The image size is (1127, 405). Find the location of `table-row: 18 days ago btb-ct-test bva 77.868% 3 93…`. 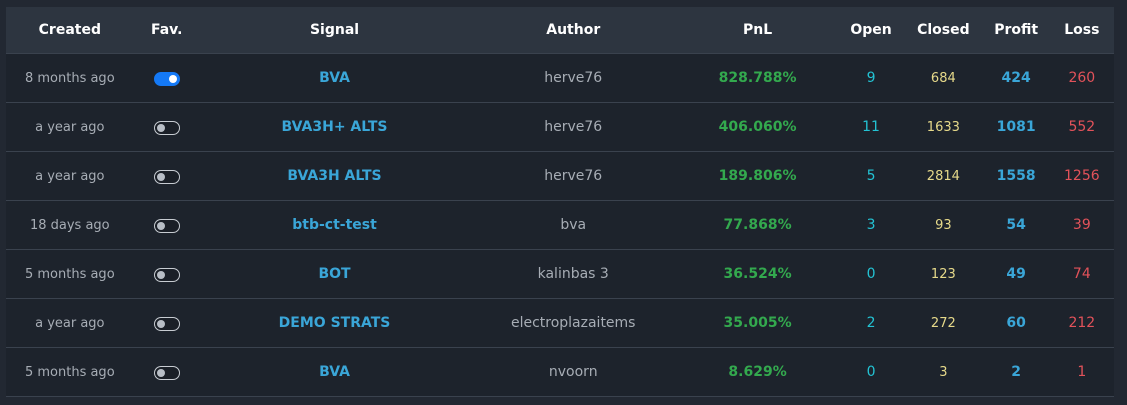

table-row: 18 days ago btb-ct-test bva 77.868% 3 93… is located at coordinates (560, 225).